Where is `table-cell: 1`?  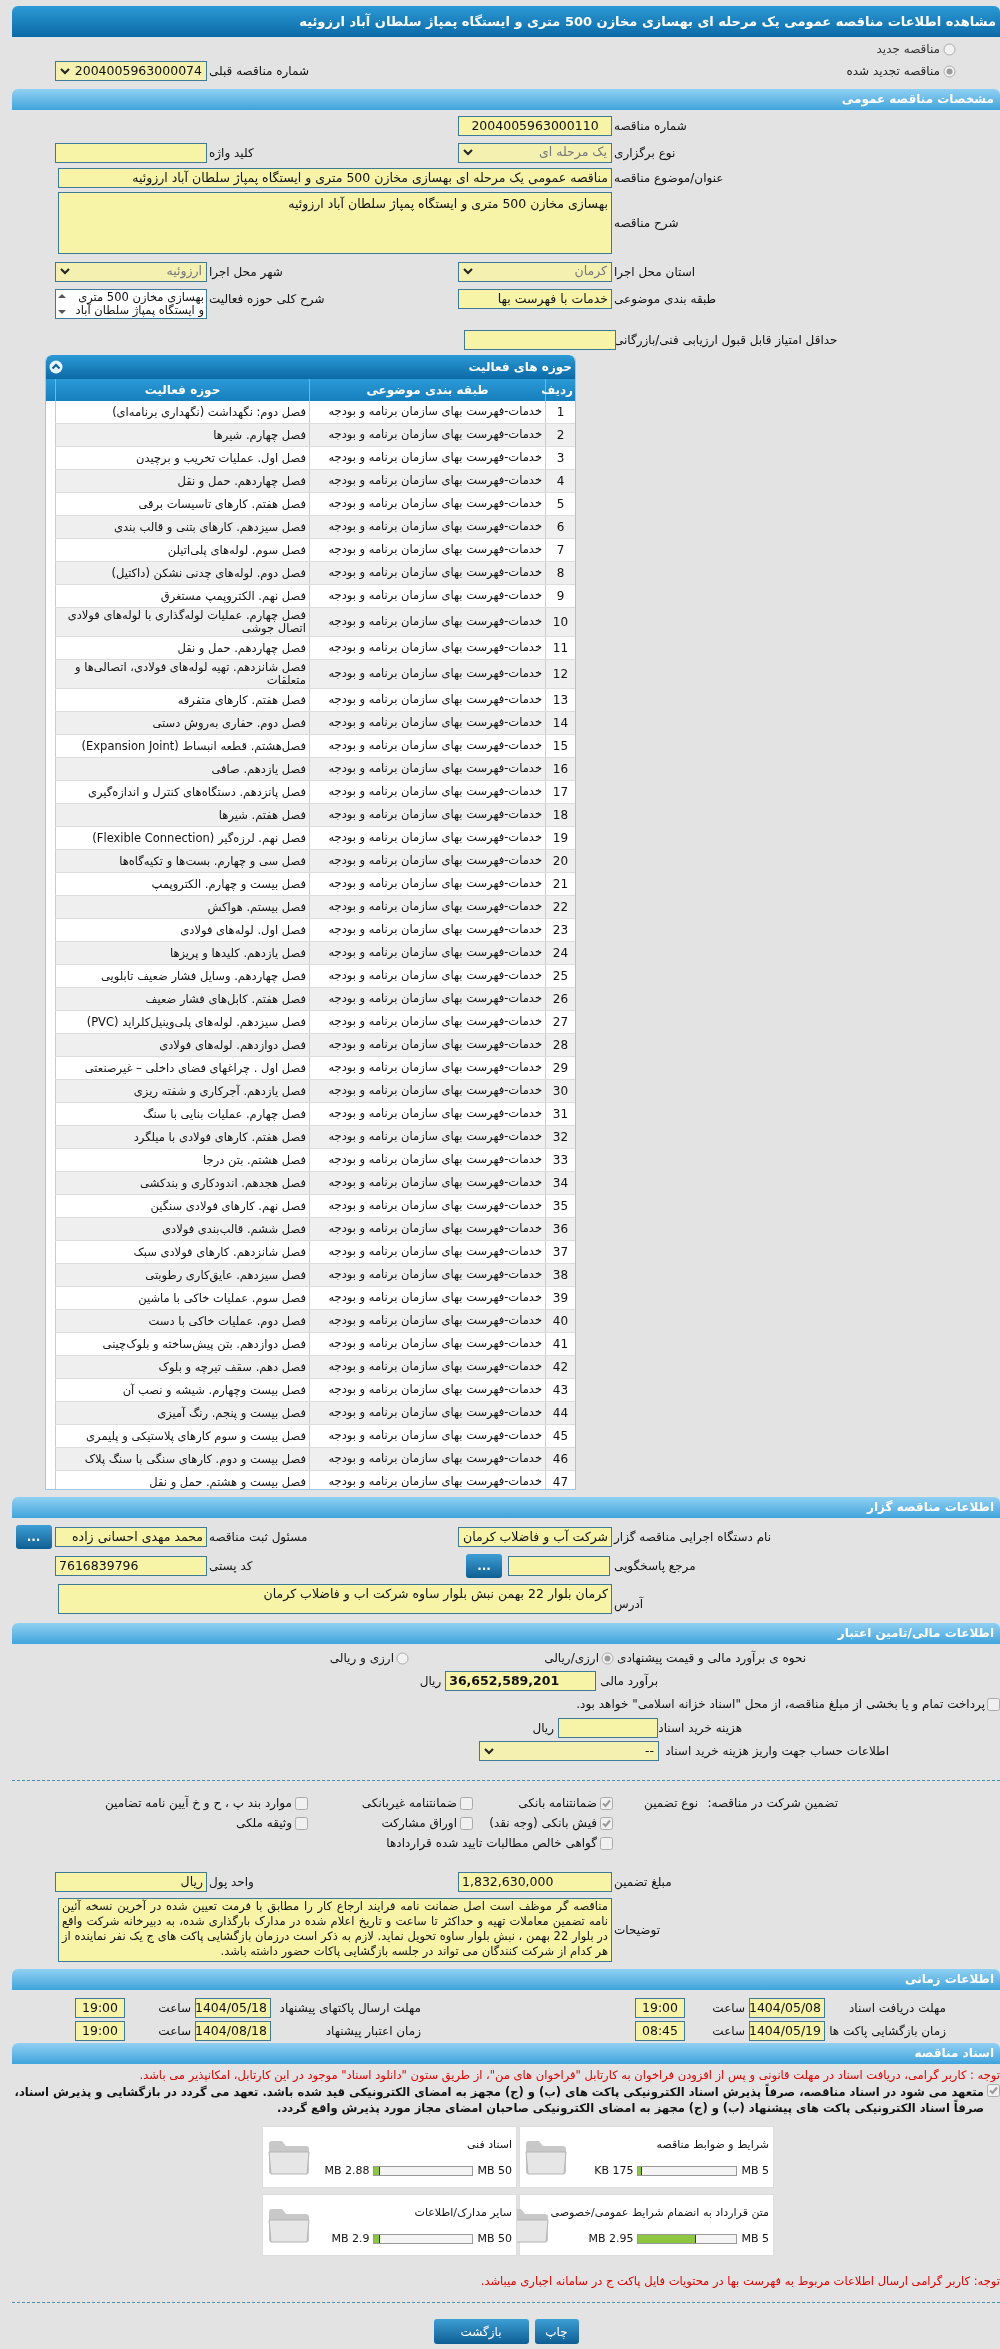
table-cell: 1 is located at coordinates (560, 412).